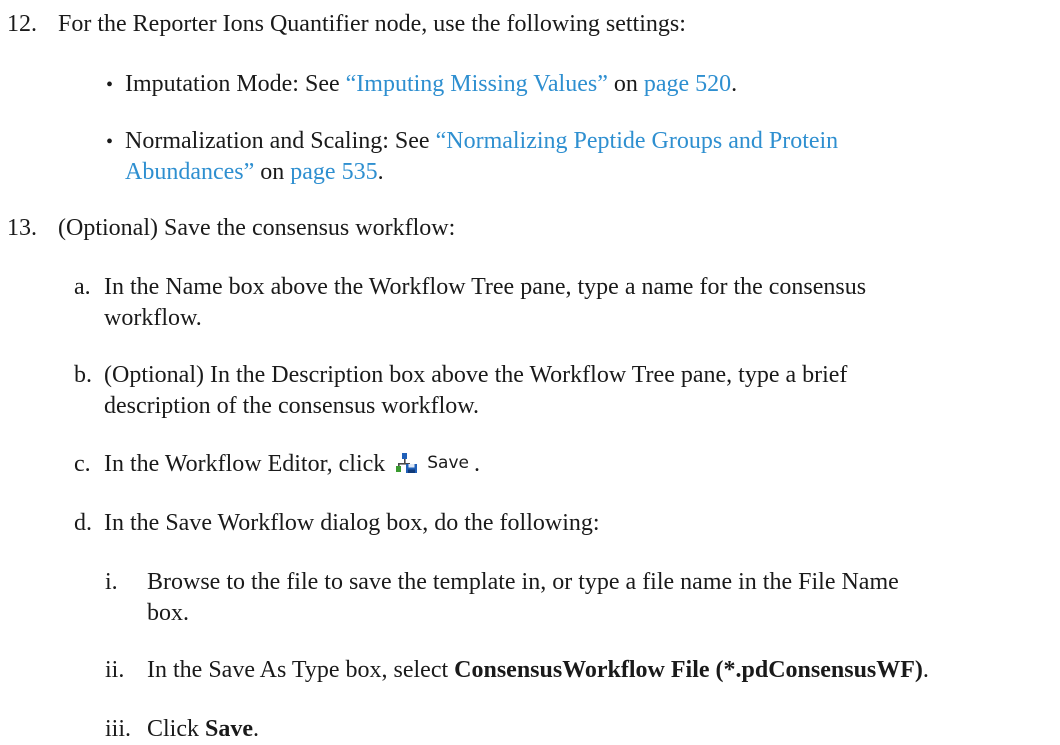 This screenshot has height=745, width=1060. Describe the element at coordinates (256, 729) in the screenshot. I see `substep-iii-end: .` at that location.